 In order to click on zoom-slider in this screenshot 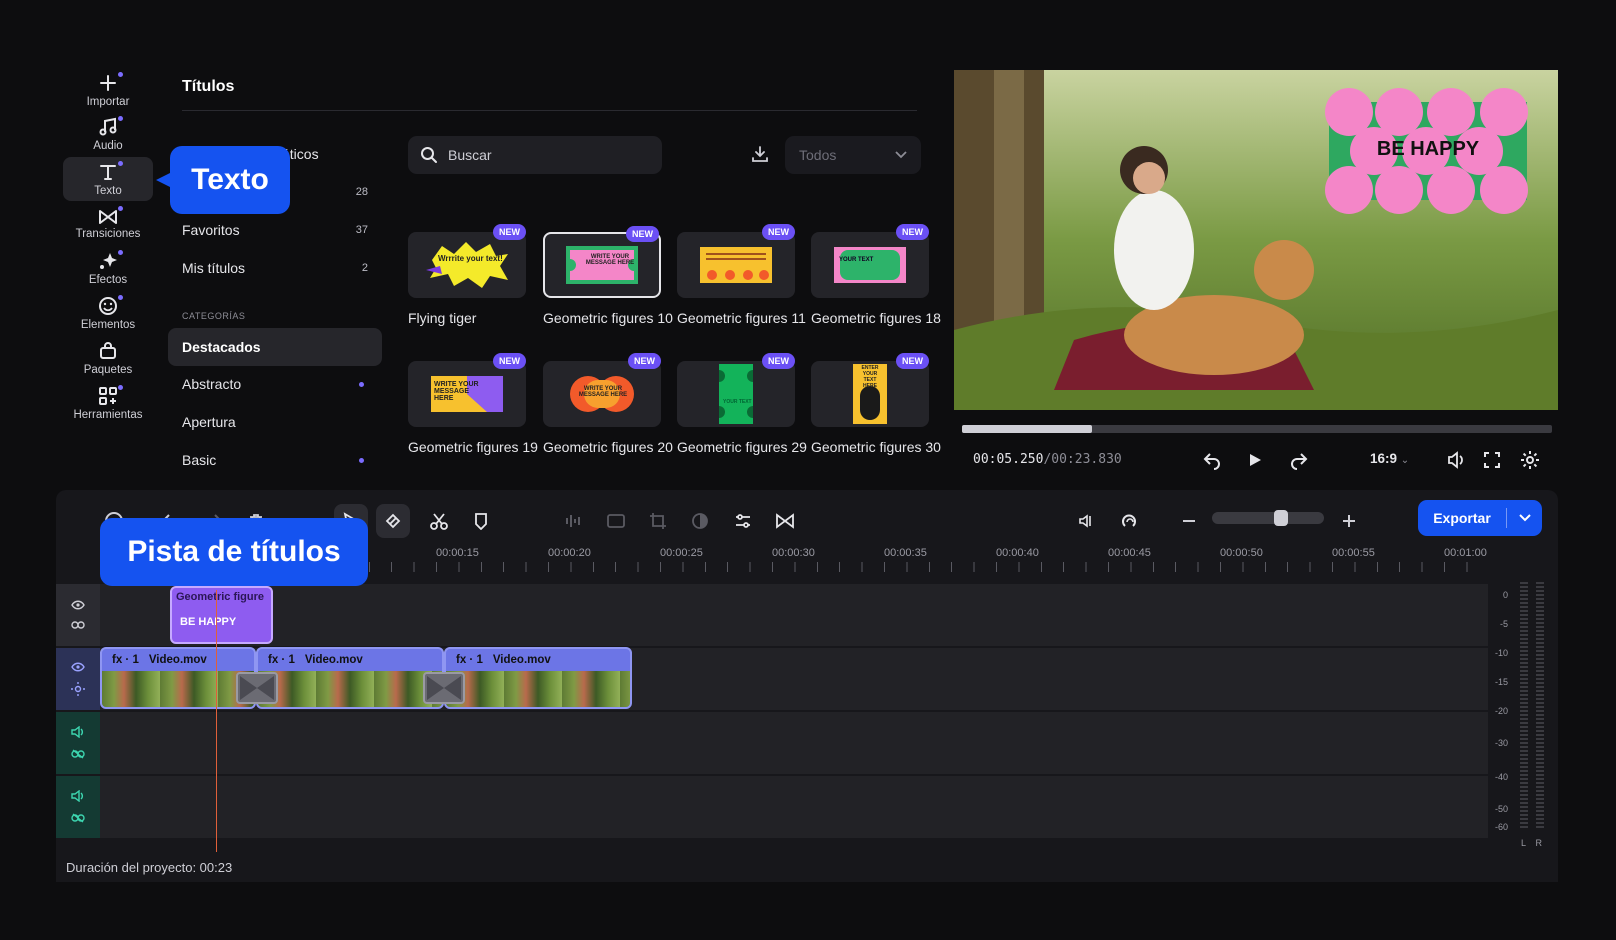, I will do `click(1268, 518)`.